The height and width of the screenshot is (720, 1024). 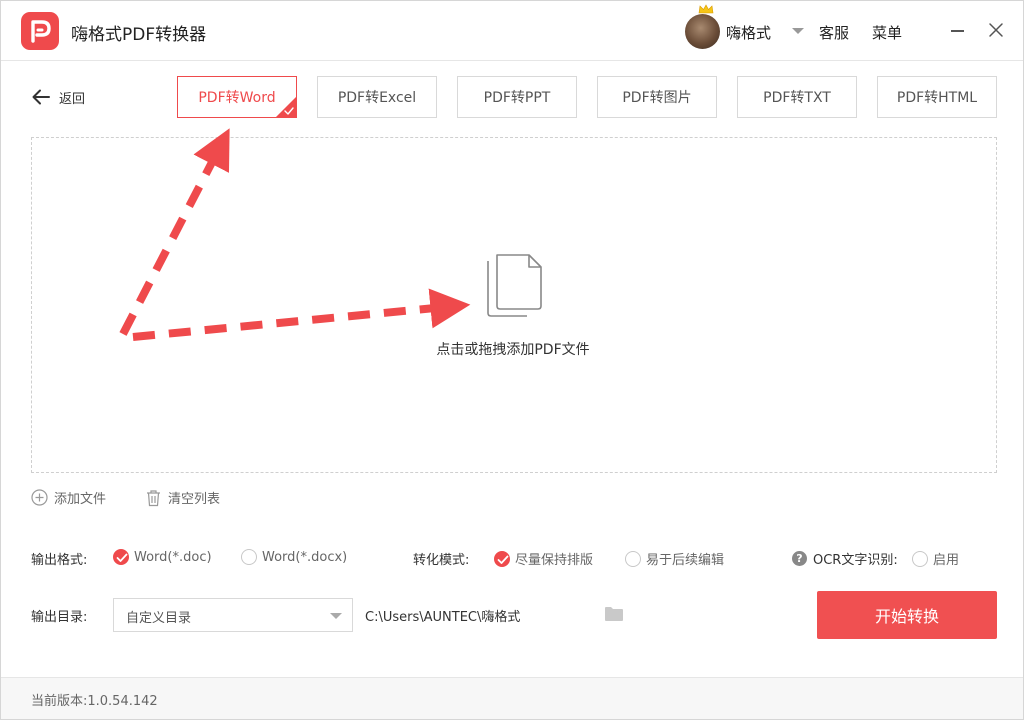 What do you see at coordinates (512, 698) in the screenshot?
I see `status-footer: 当前版本:1.0.54.142` at bounding box center [512, 698].